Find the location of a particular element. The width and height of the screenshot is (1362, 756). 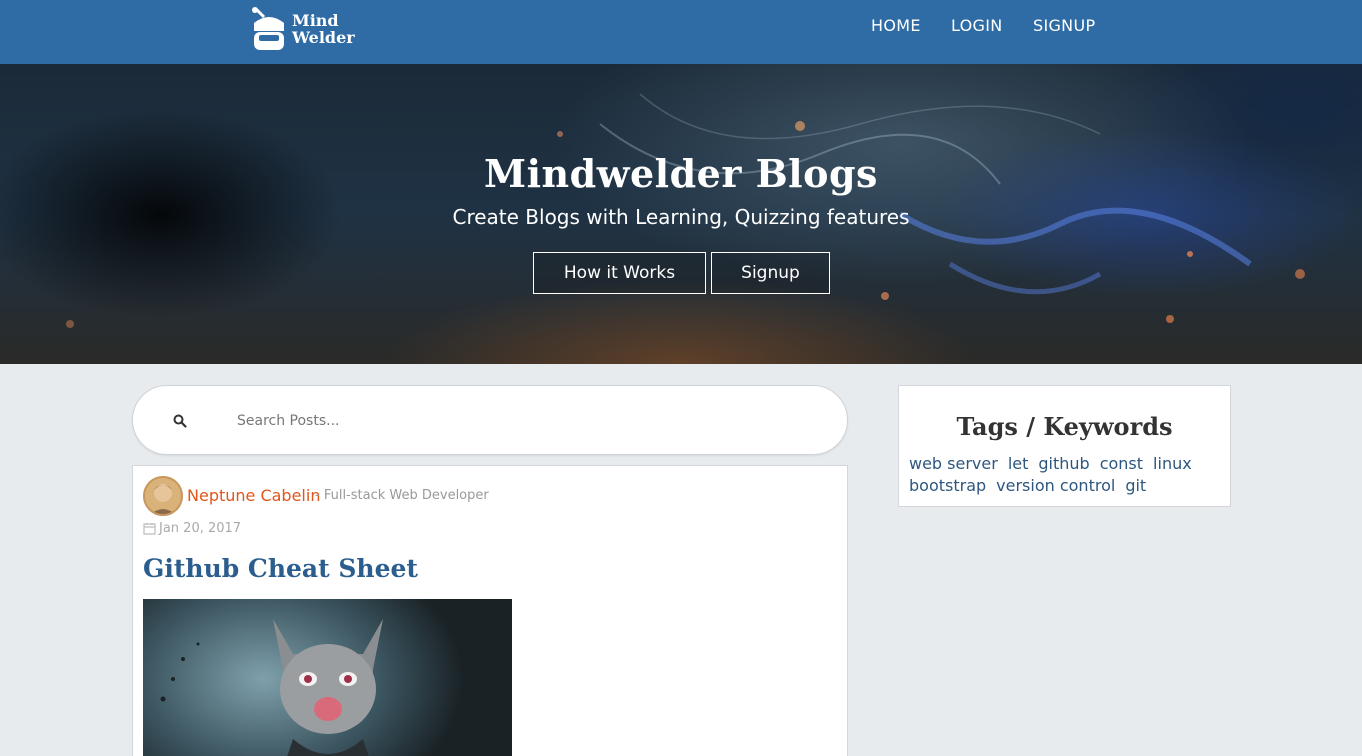

author-role: - Full-stack Web Developer is located at coordinates (402, 495).